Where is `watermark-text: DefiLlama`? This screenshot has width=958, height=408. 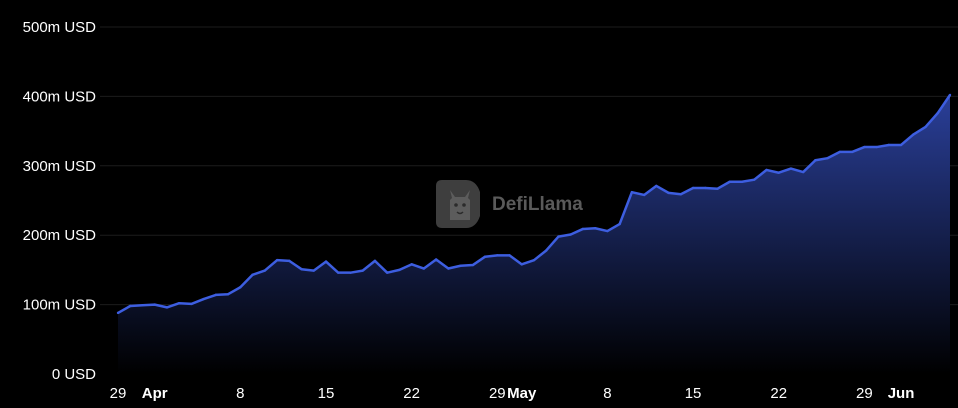 watermark-text: DefiLlama is located at coordinates (537, 204).